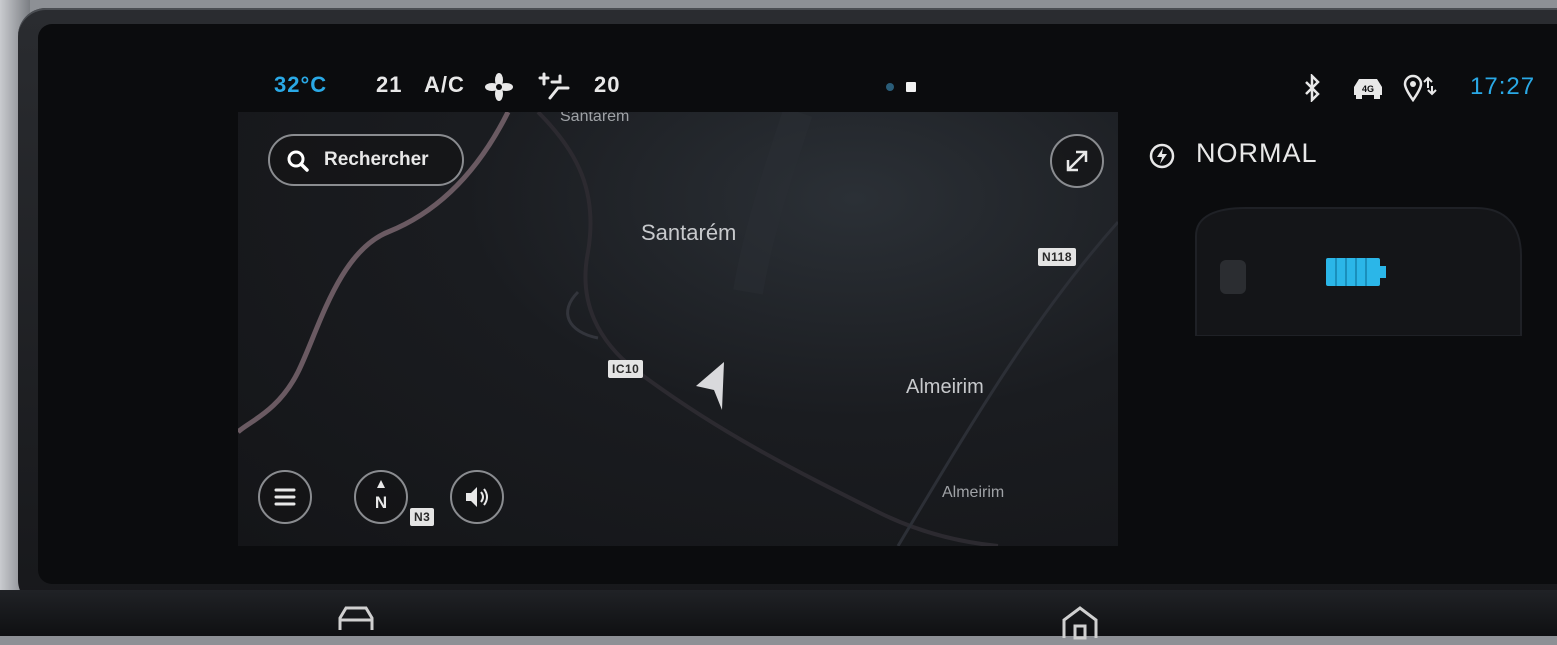  I want to click on battery-icon, so click(1353, 272).